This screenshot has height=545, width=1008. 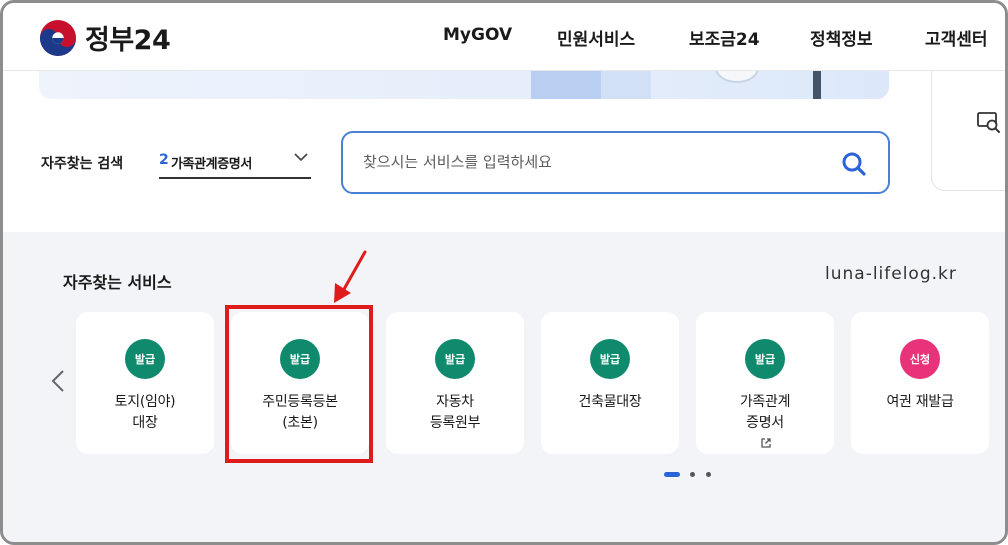 I want to click on apply-badge: 신청, so click(x=920, y=359).